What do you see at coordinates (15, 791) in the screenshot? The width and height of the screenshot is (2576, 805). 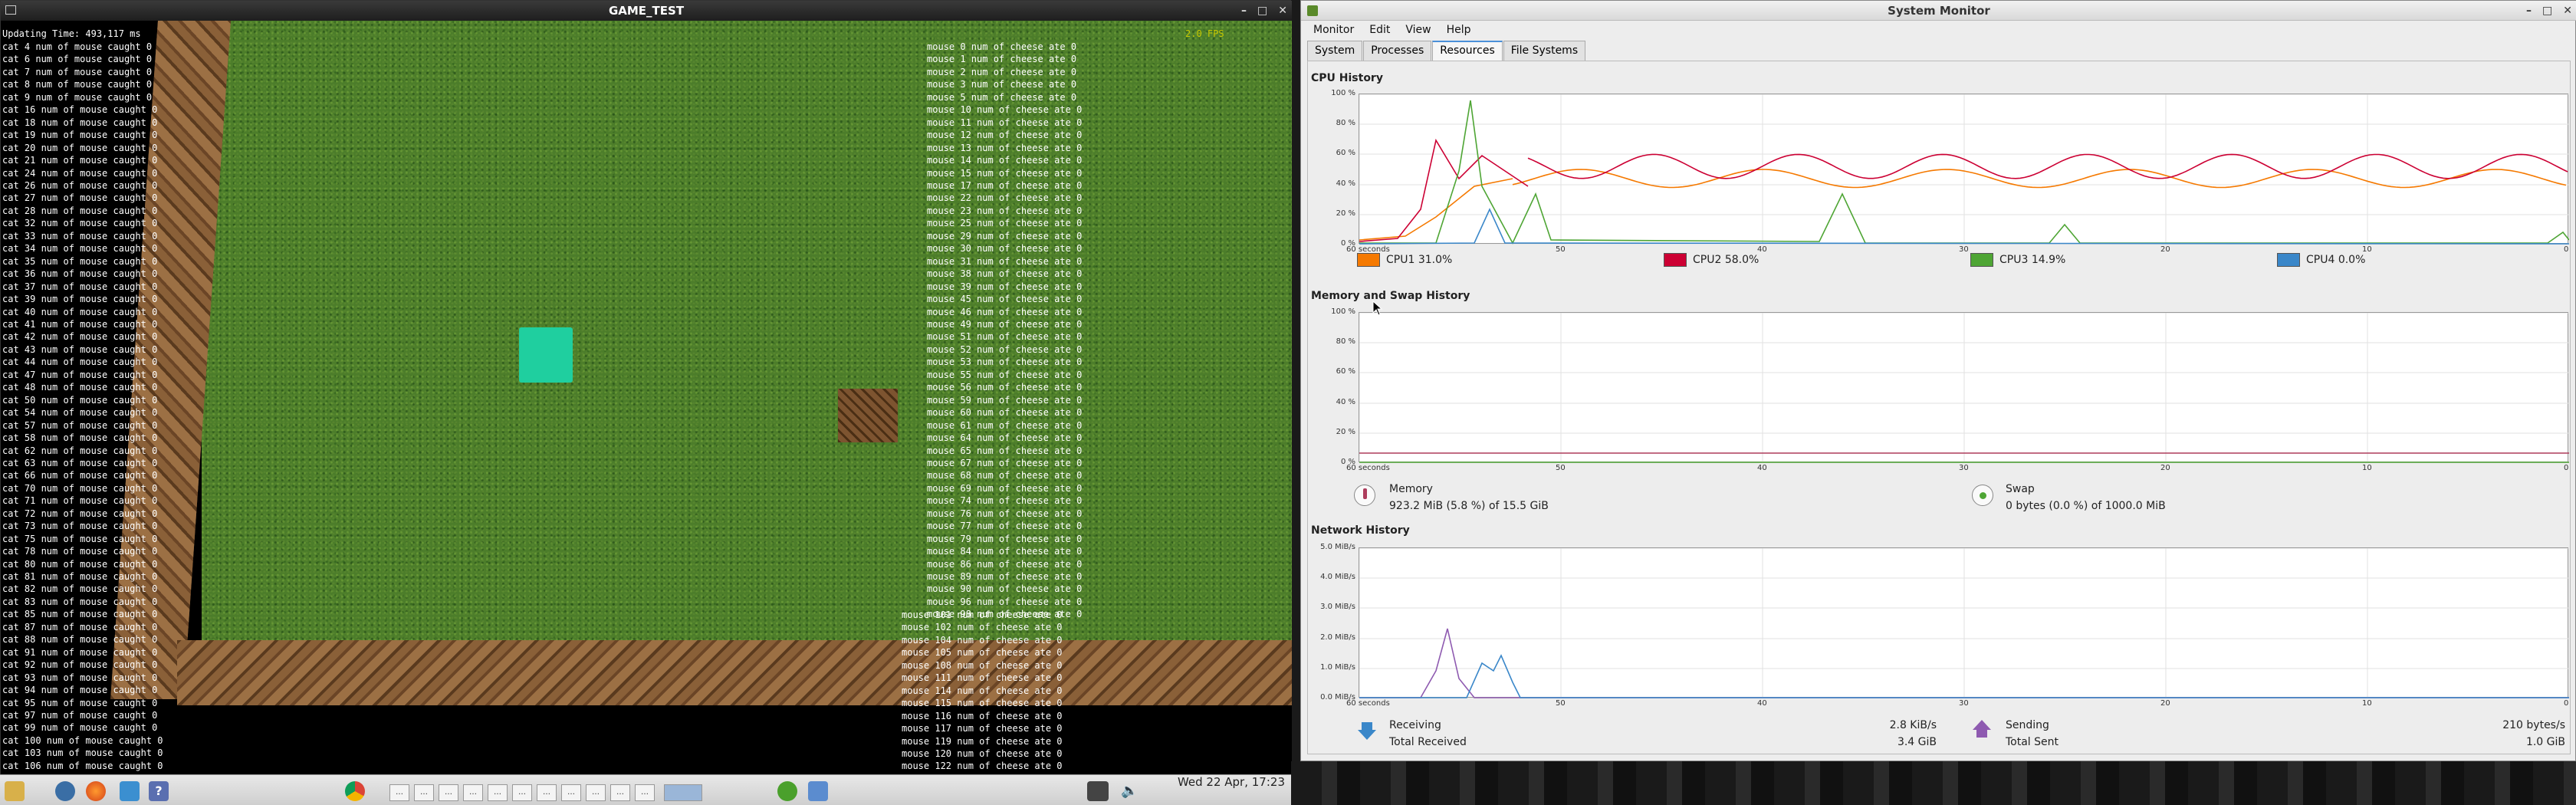 I see `settings-icon` at bounding box center [15, 791].